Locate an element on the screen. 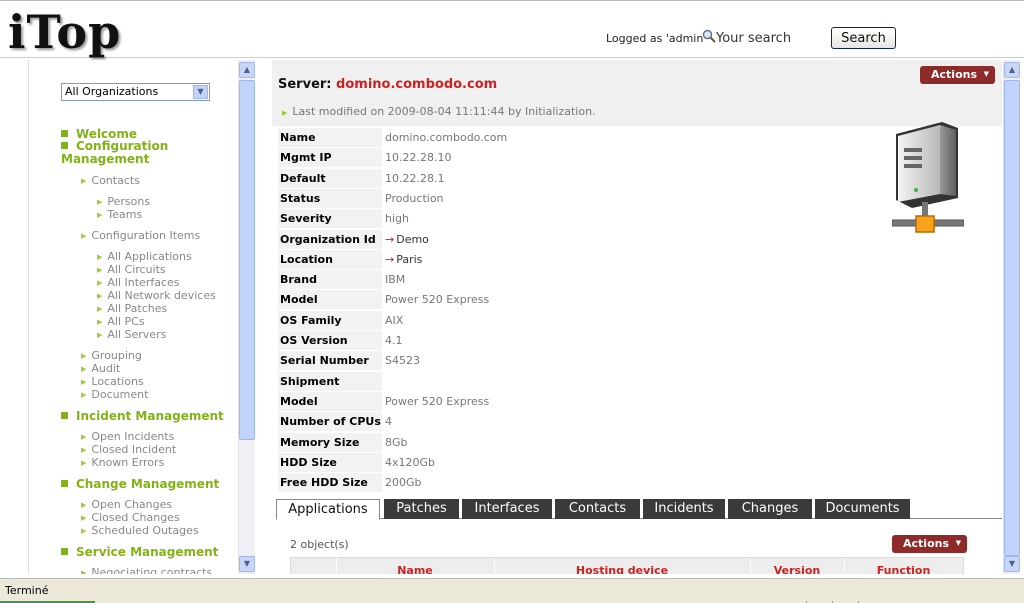 Image resolution: width=1024 pixels, height=603 pixels. detail-value-text: high is located at coordinates (397, 219).